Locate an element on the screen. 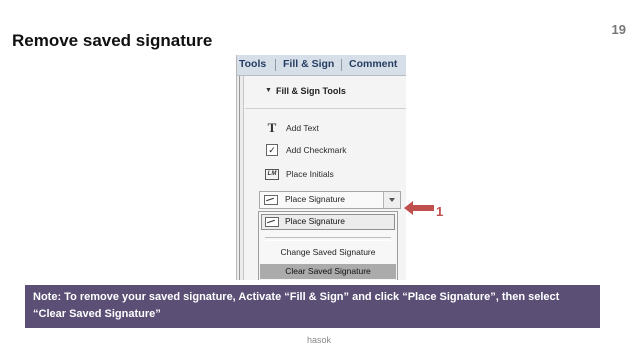 Image resolution: width=638 pixels, height=359 pixels. footer-author: hasok is located at coordinates (319, 340).